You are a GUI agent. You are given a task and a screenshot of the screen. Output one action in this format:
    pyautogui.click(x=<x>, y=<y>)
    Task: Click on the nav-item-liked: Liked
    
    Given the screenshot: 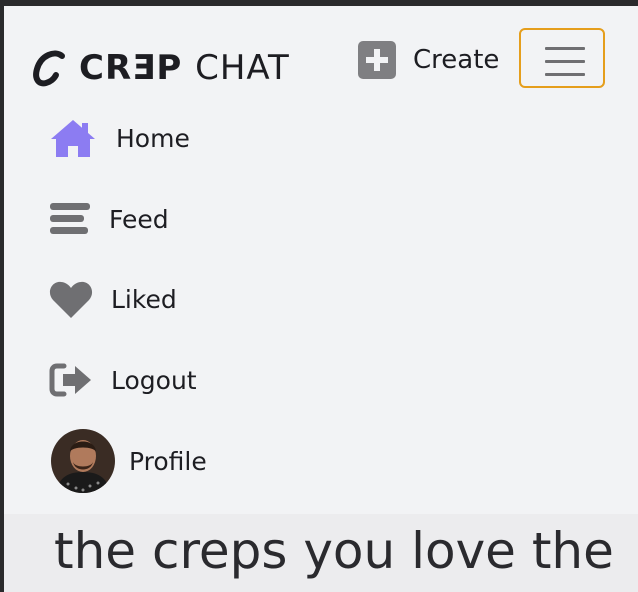 What is the action you would take?
    pyautogui.click(x=112, y=299)
    